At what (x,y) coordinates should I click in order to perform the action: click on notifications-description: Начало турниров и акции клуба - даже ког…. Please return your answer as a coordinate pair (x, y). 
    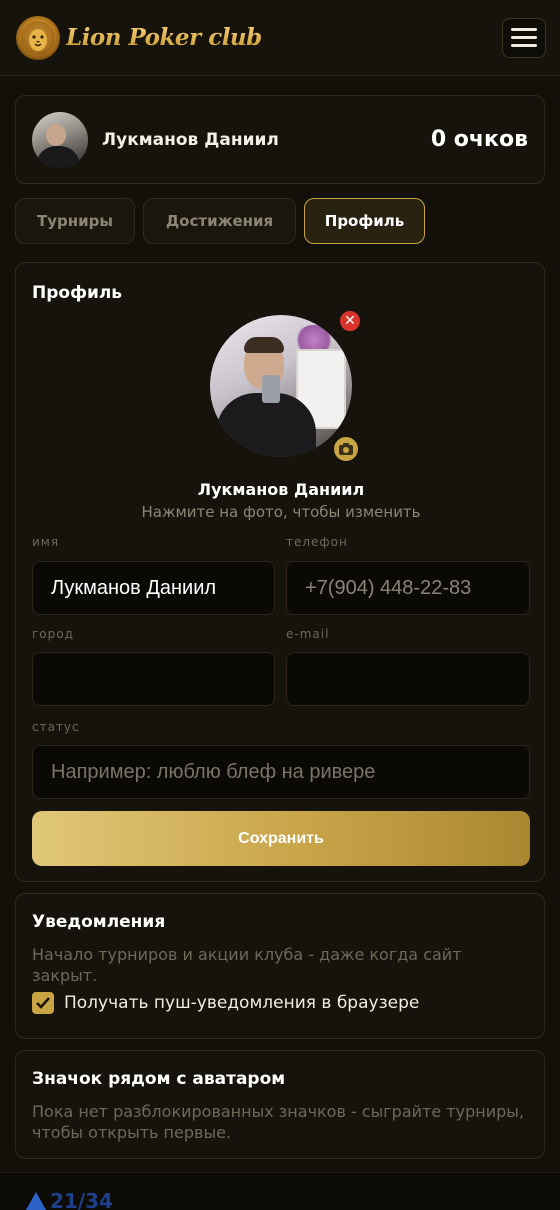
    Looking at the image, I should click on (247, 965).